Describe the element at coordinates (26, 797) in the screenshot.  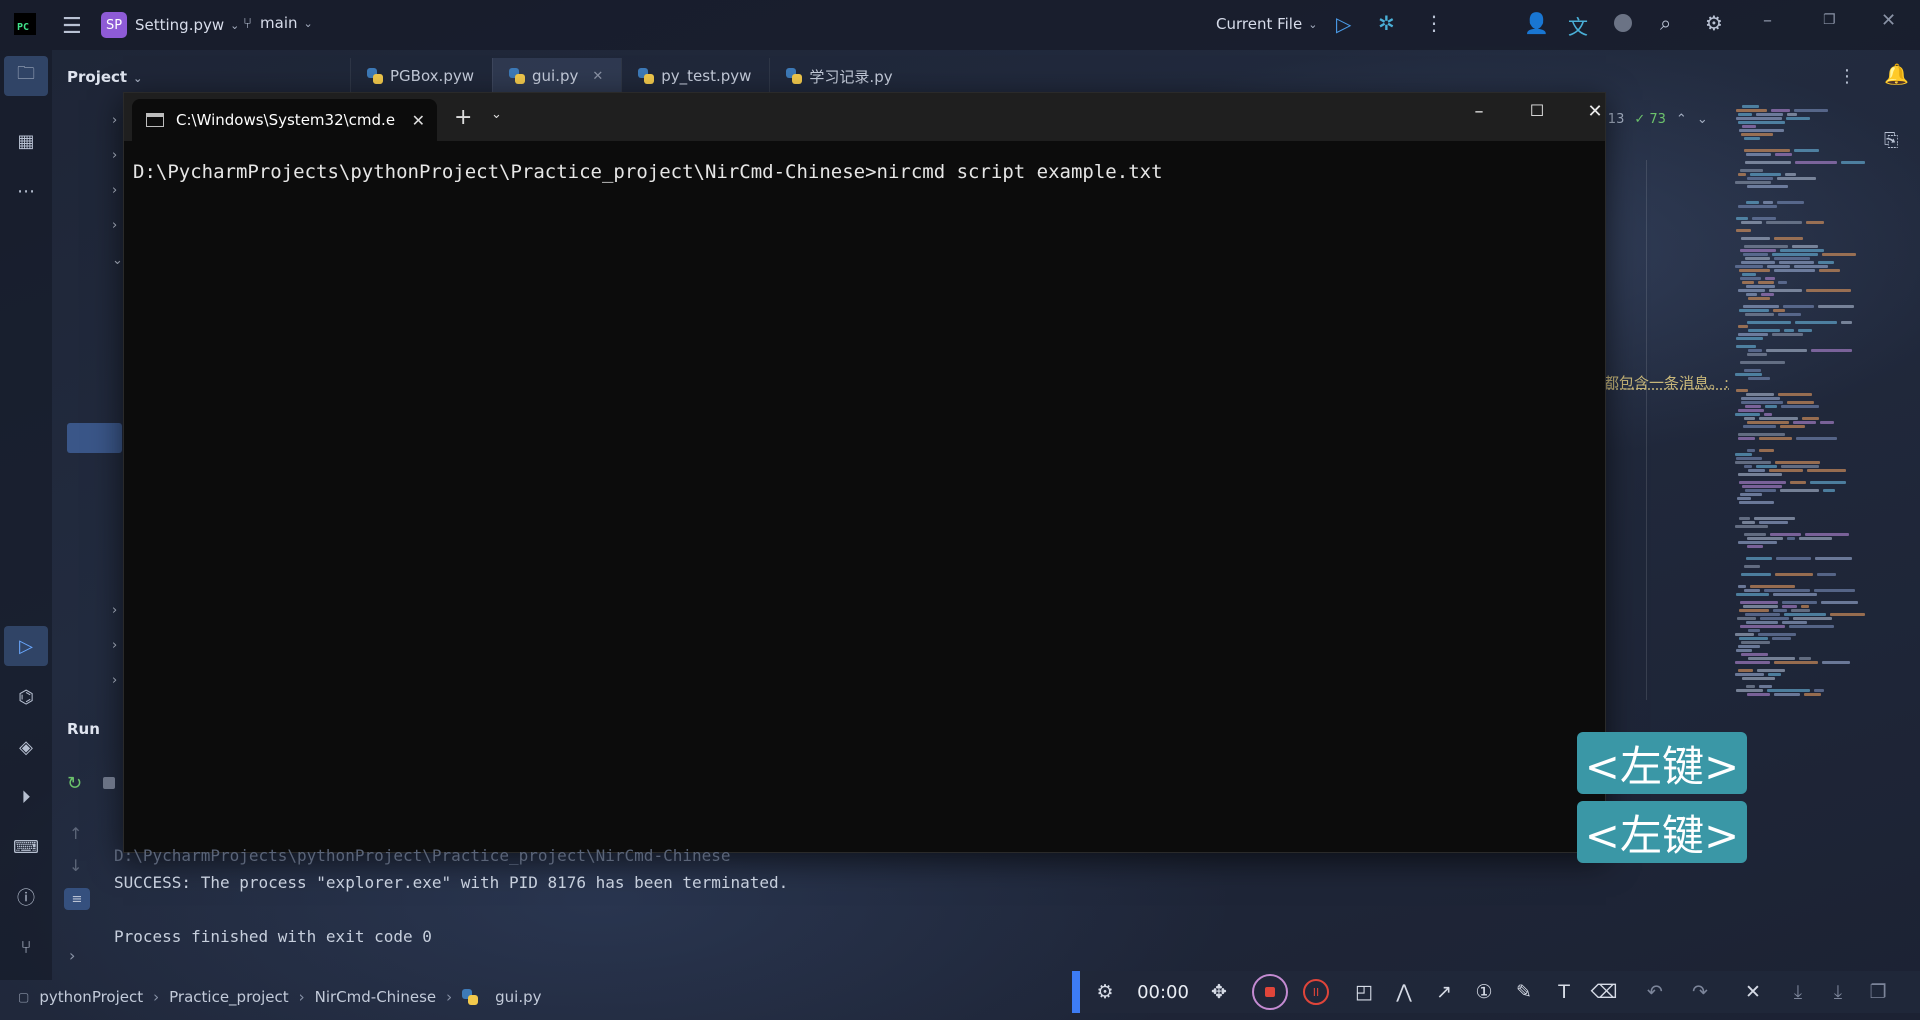
I see `services-icon: ⏵` at that location.